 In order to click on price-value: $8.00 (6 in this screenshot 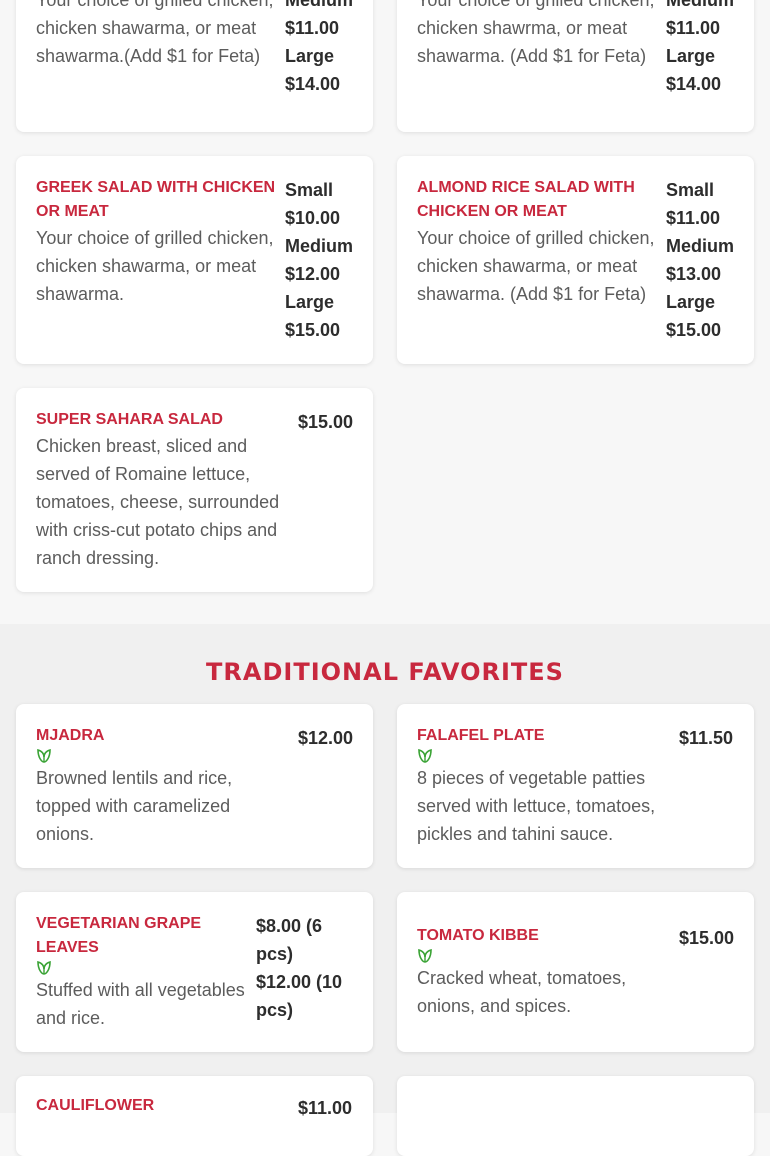, I will do `click(289, 926)`.